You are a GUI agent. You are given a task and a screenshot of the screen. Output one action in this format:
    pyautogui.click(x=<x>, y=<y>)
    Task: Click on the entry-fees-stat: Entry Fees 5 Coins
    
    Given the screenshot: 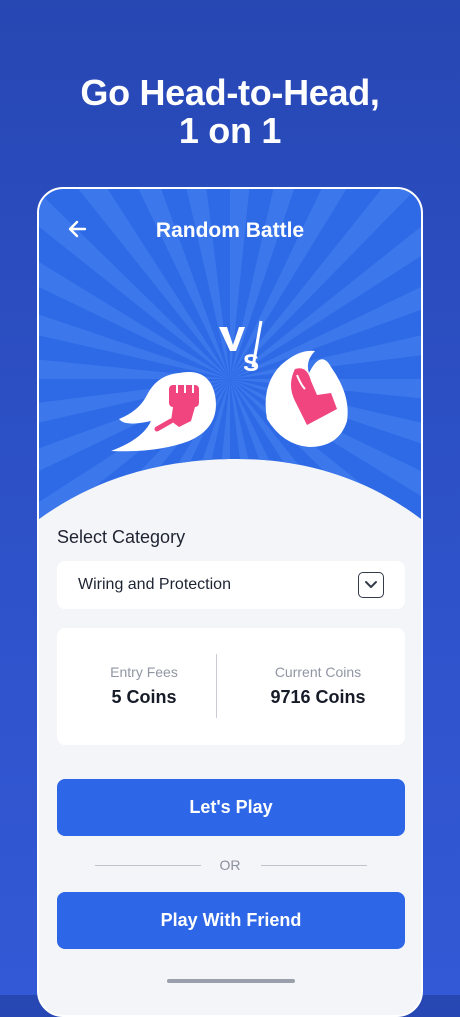 What is the action you would take?
    pyautogui.click(x=144, y=686)
    